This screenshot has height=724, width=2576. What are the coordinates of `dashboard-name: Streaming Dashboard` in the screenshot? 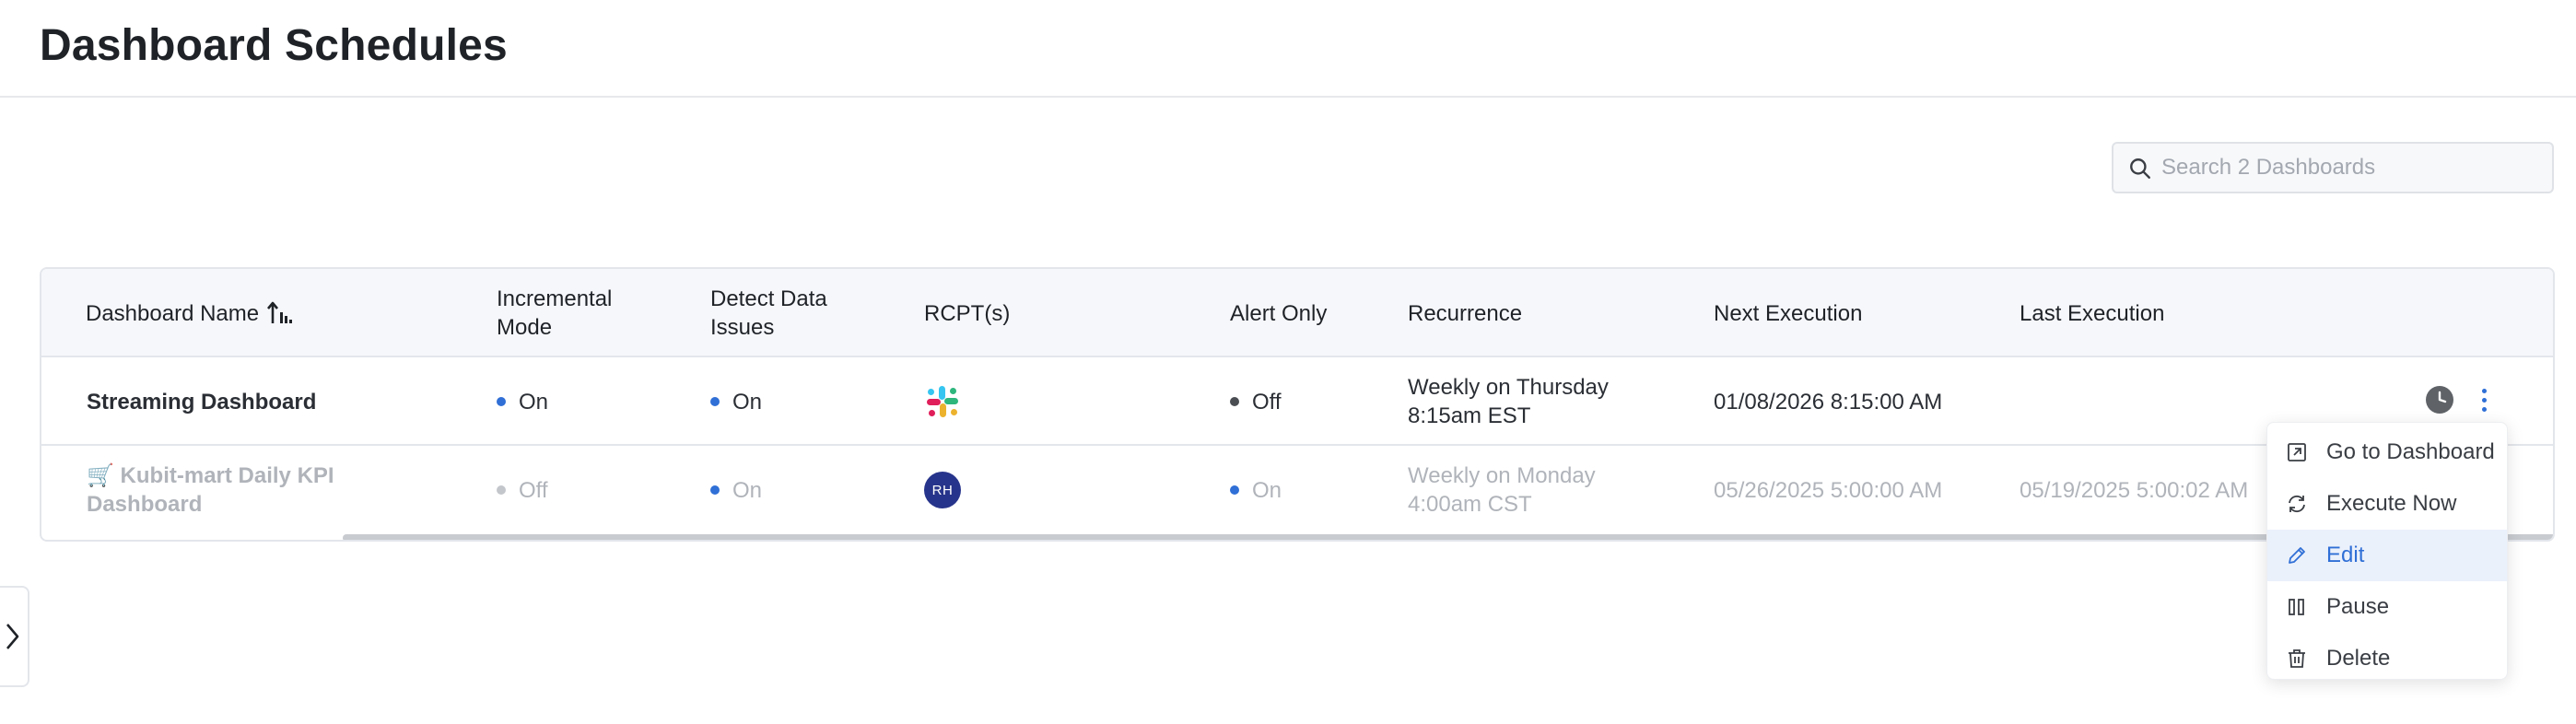 It's located at (202, 402).